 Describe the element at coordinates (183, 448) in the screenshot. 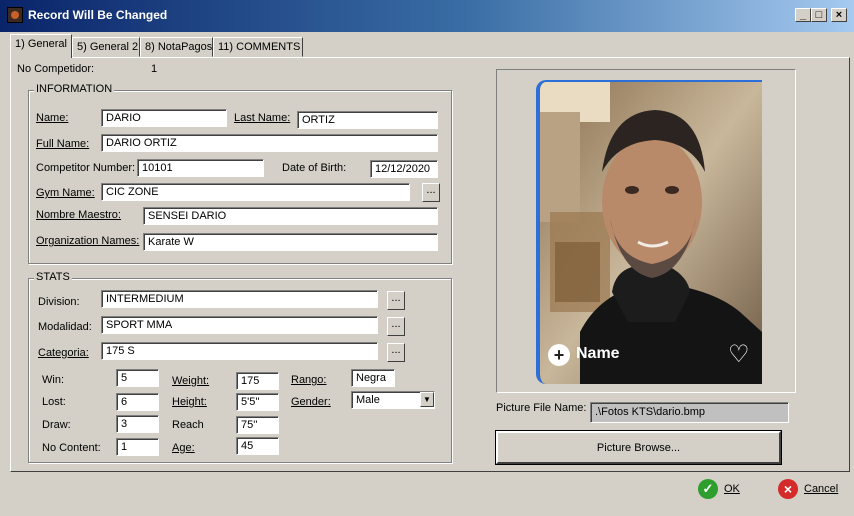

I see `age-label: Age:` at that location.